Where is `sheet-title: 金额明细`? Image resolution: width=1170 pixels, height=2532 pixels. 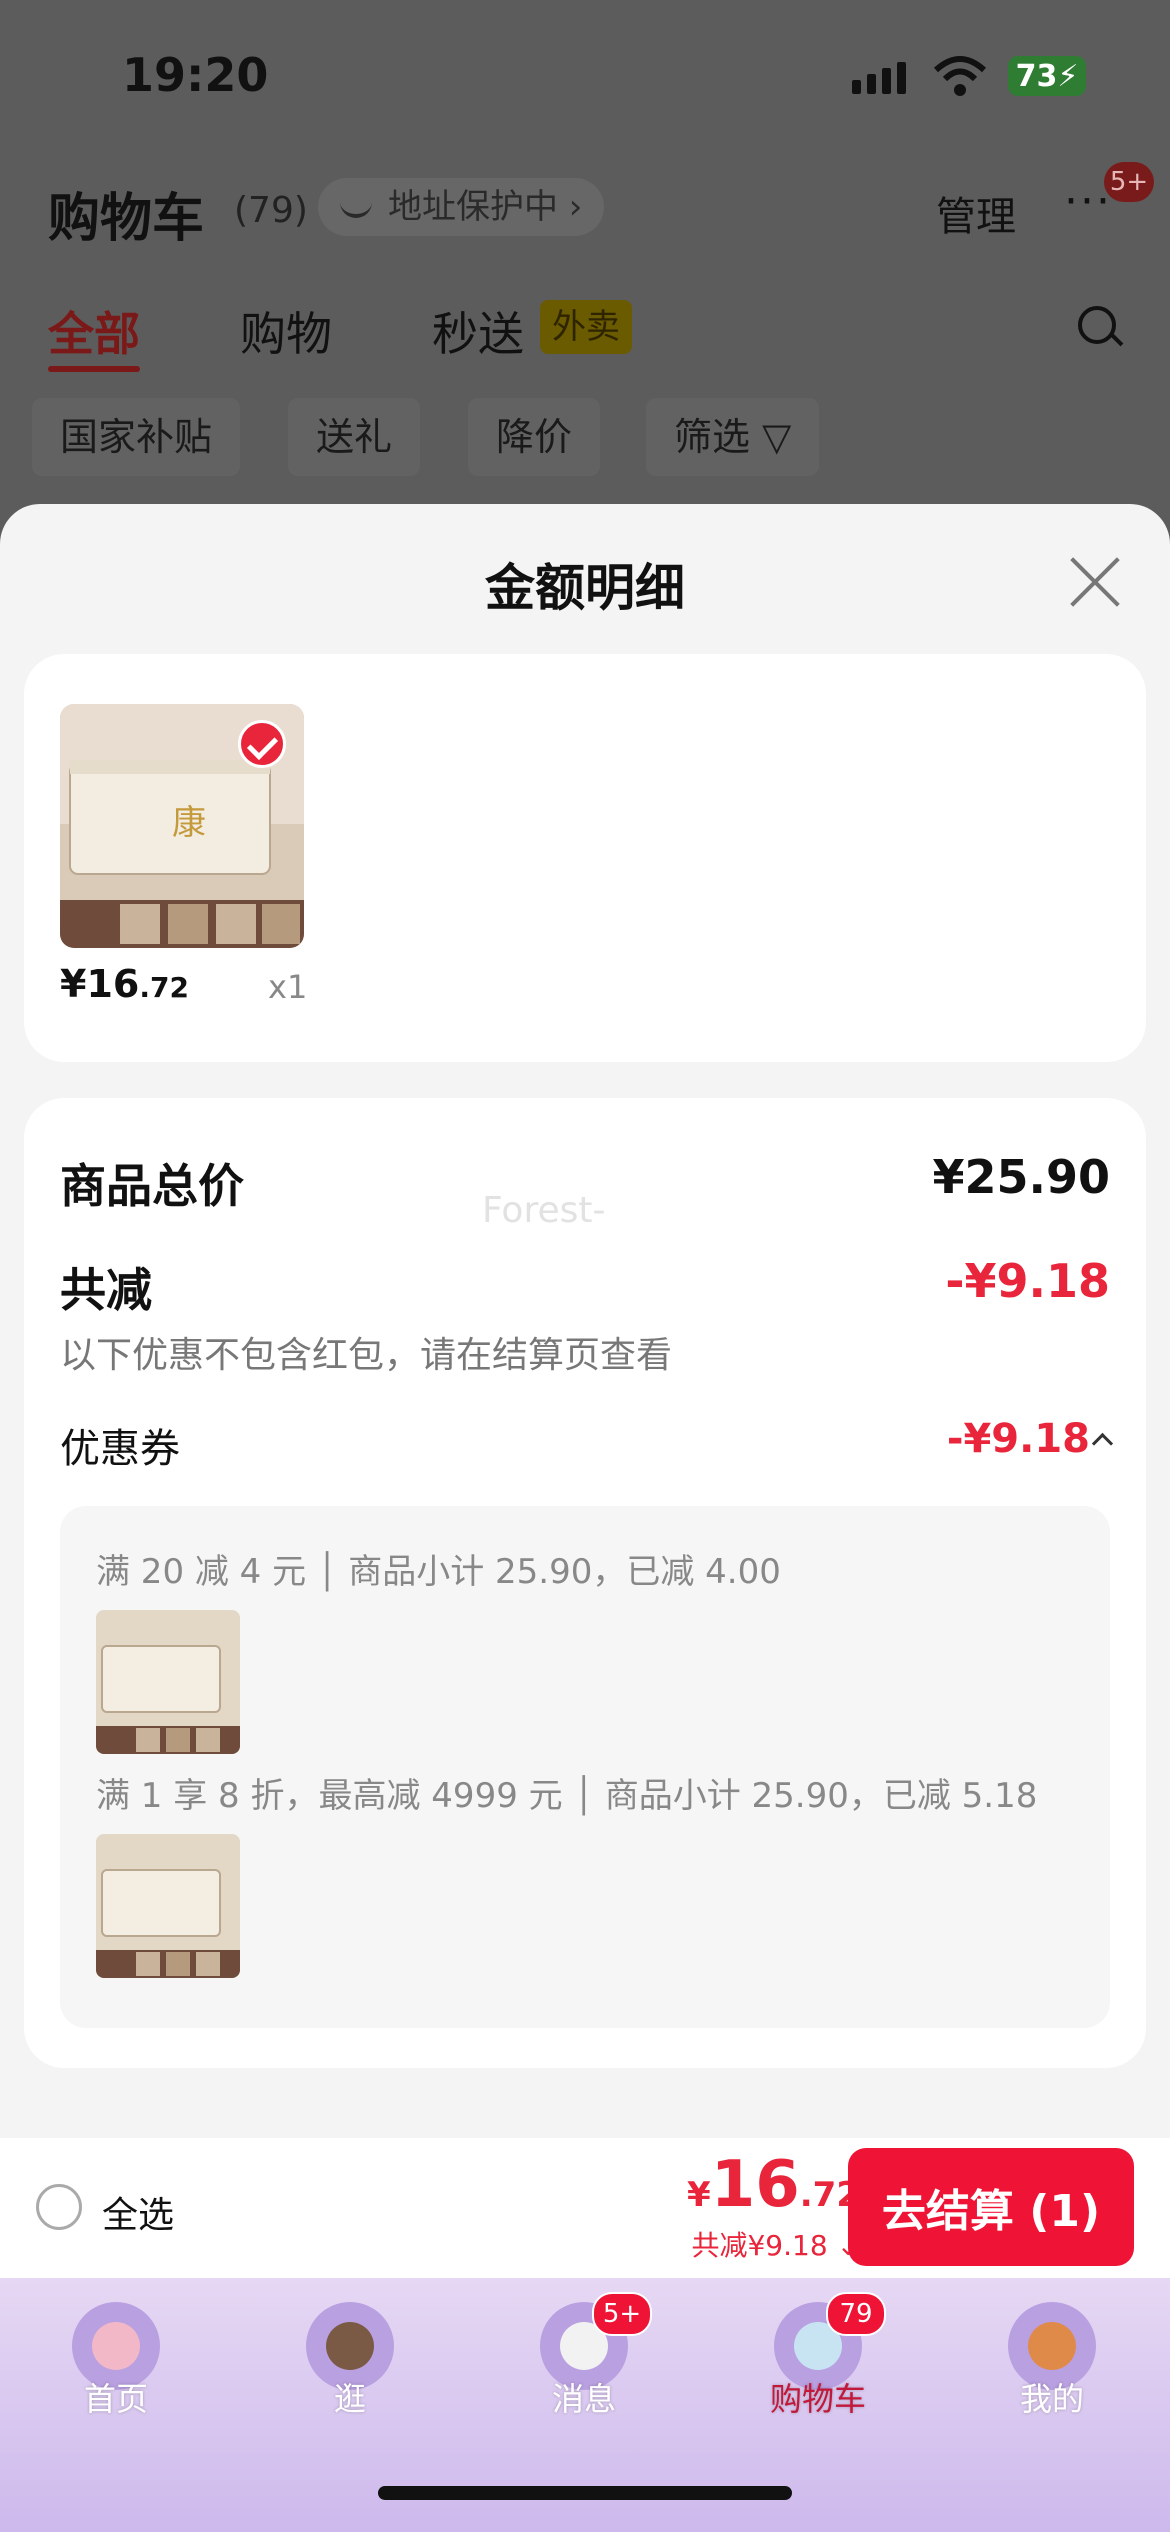 sheet-title: 金额明细 is located at coordinates (585, 588).